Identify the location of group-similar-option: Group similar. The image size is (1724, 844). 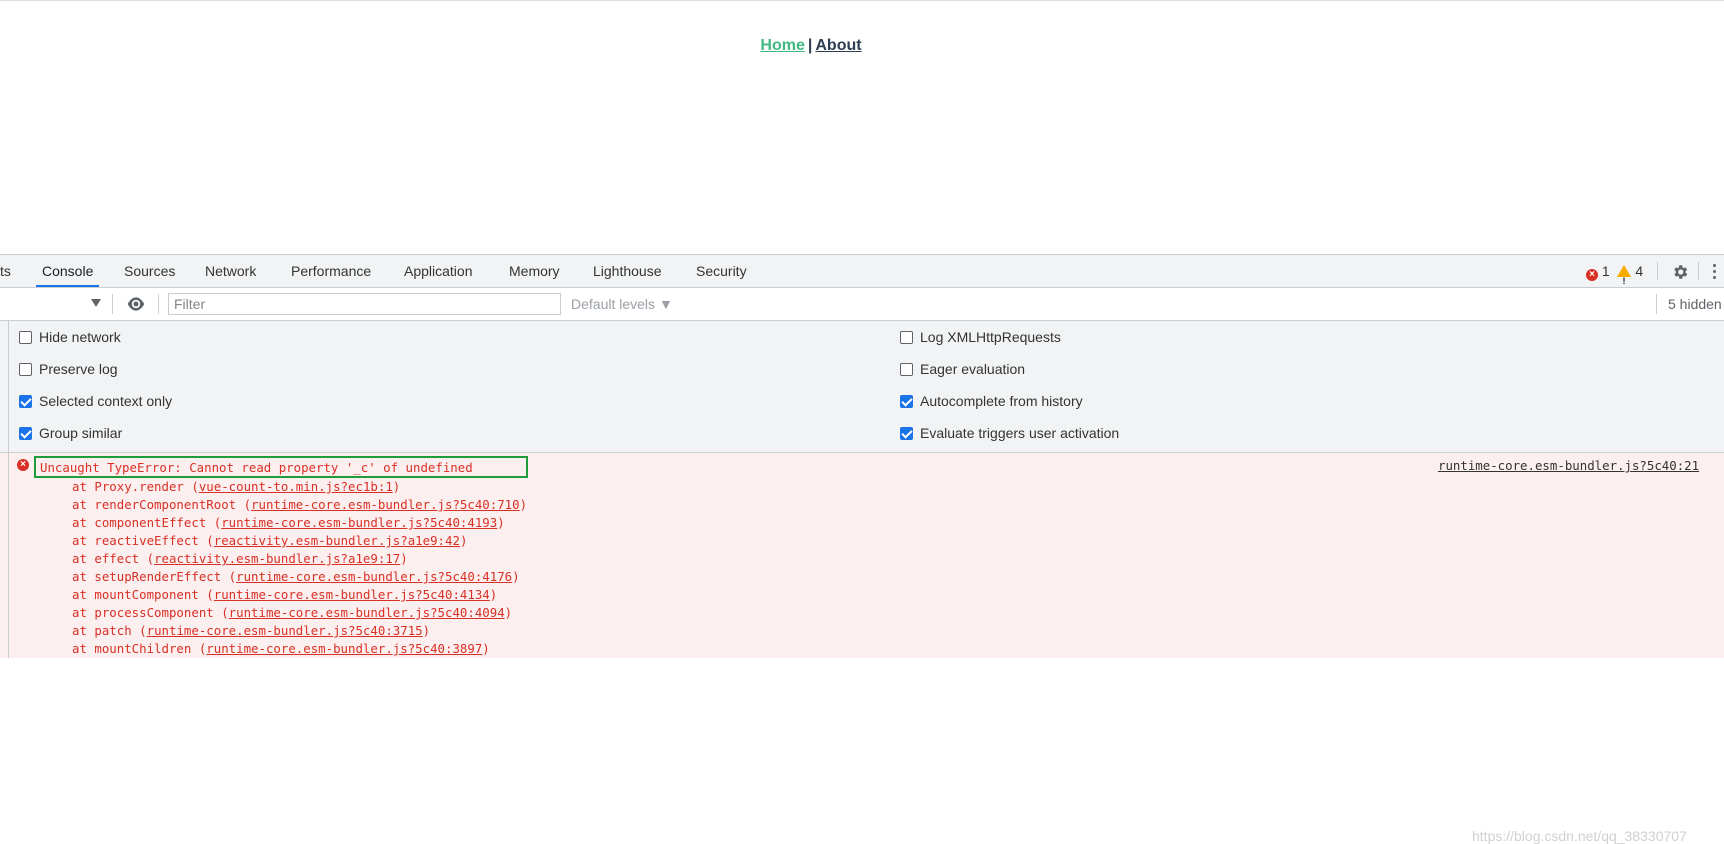
(70, 433).